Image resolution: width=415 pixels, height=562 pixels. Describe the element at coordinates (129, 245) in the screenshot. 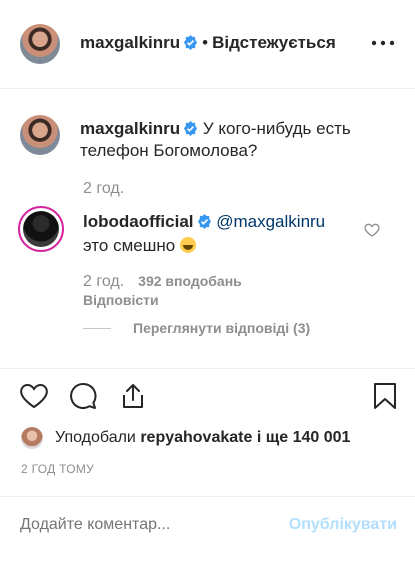

I see `comment-text: это смешно` at that location.